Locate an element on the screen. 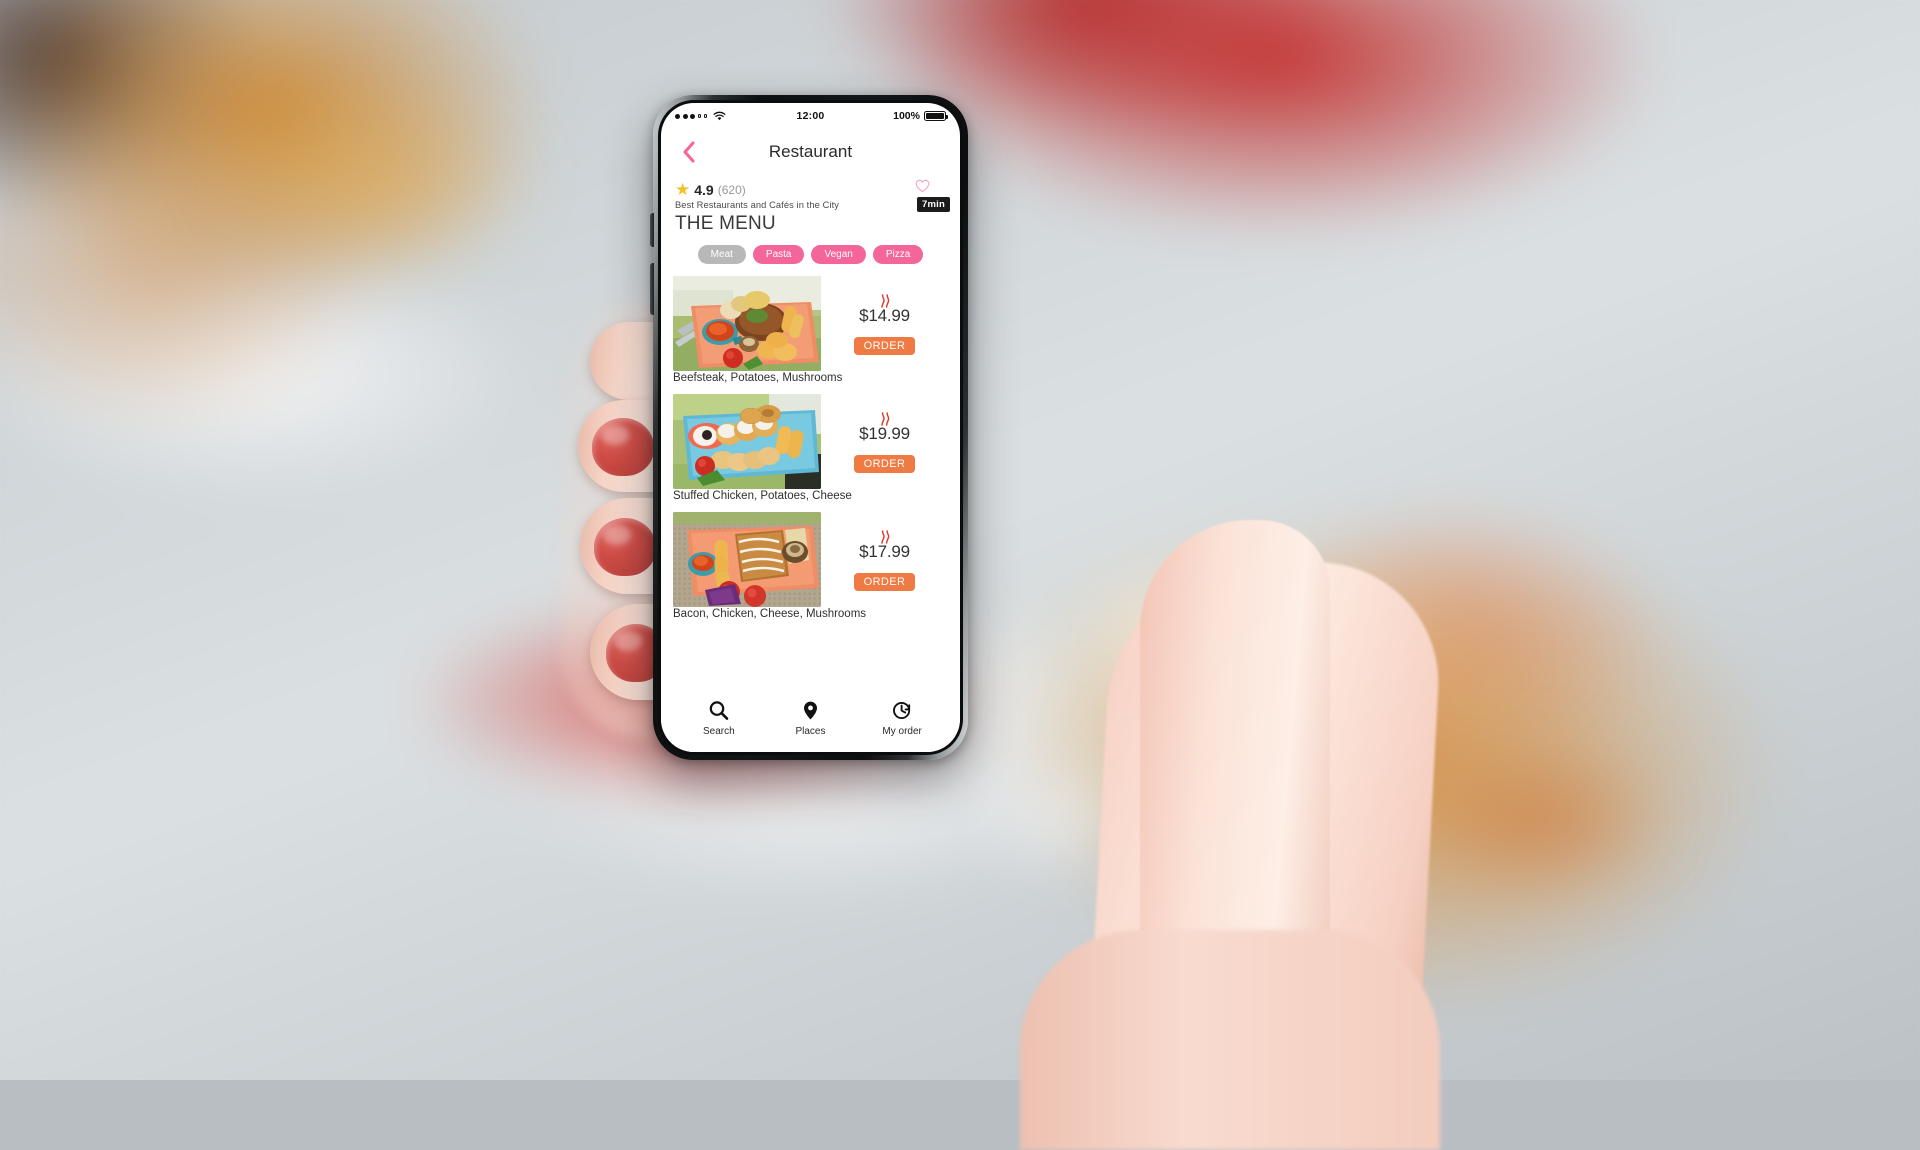 This screenshot has height=1150, width=1920. chevron-left-icon is located at coordinates (688, 152).